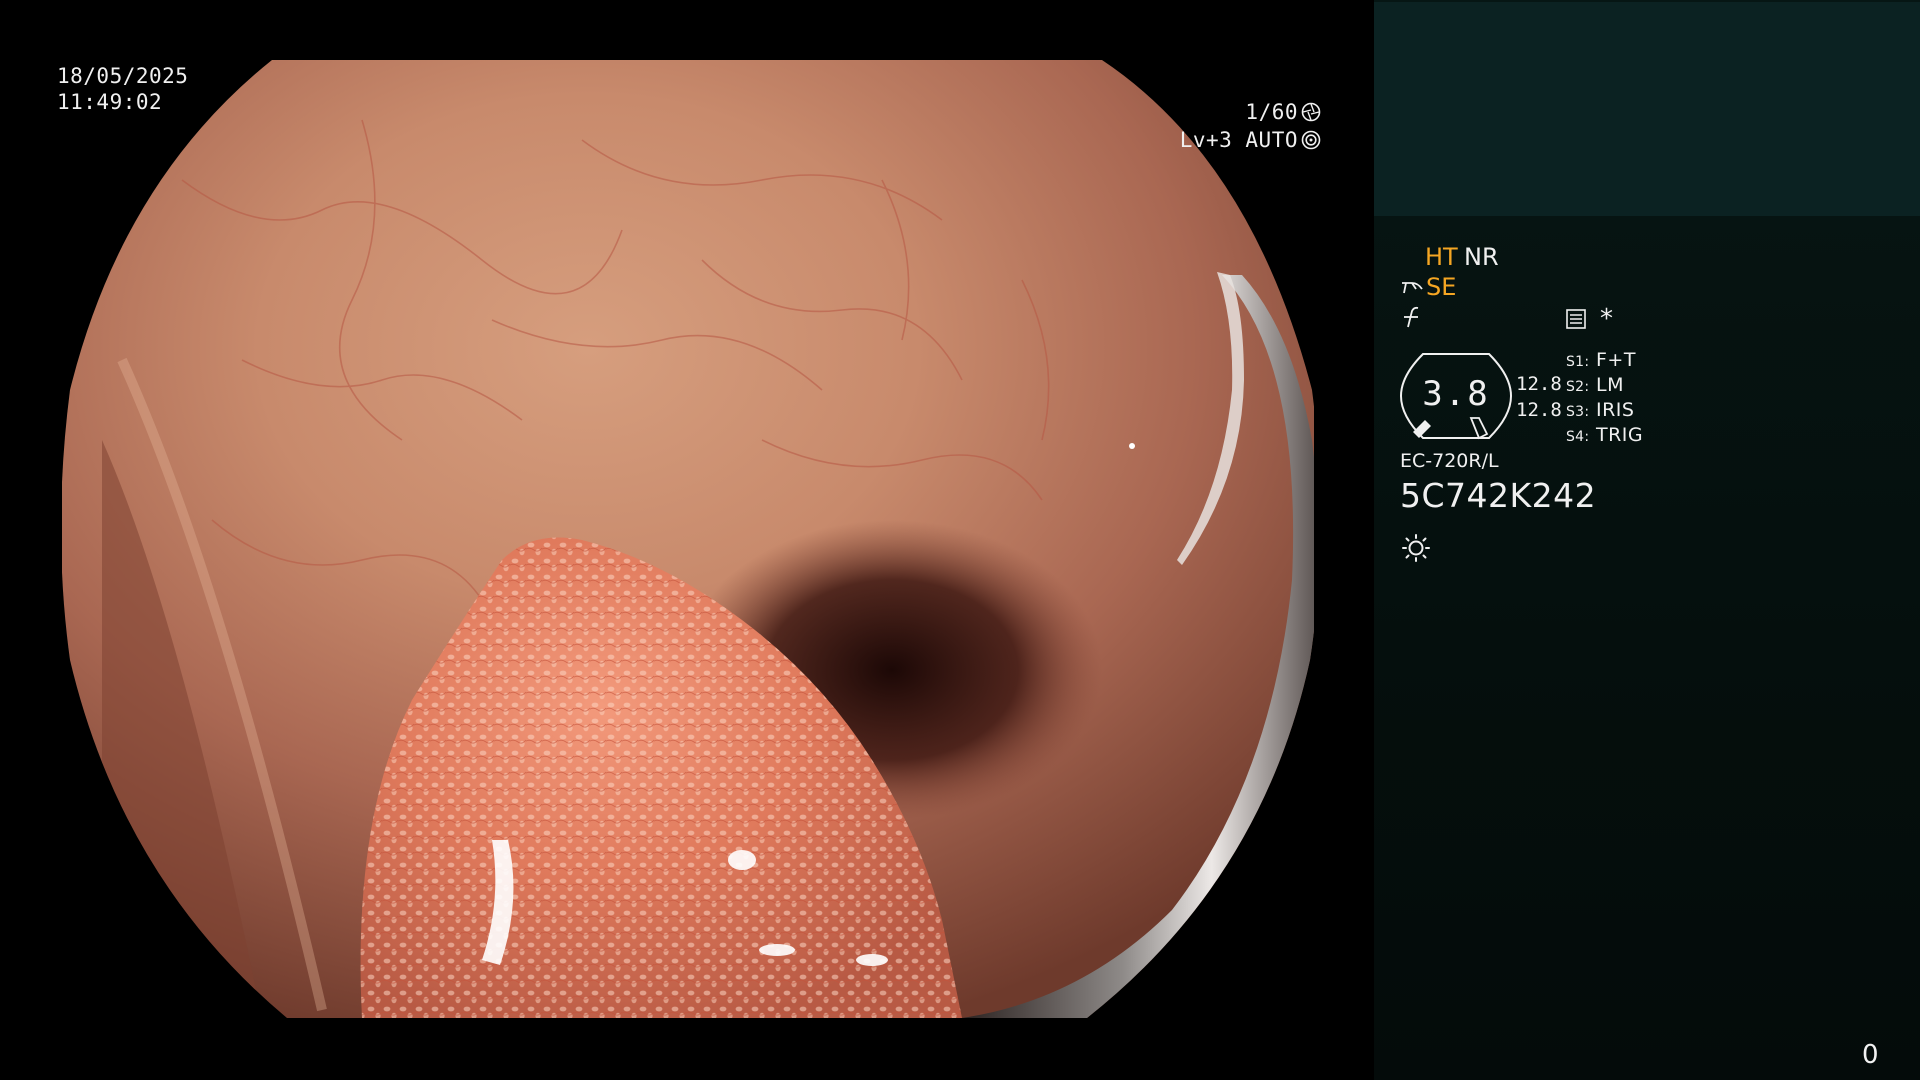 This screenshot has height=1080, width=1920. I want to click on switch-key: S4:, so click(1578, 437).